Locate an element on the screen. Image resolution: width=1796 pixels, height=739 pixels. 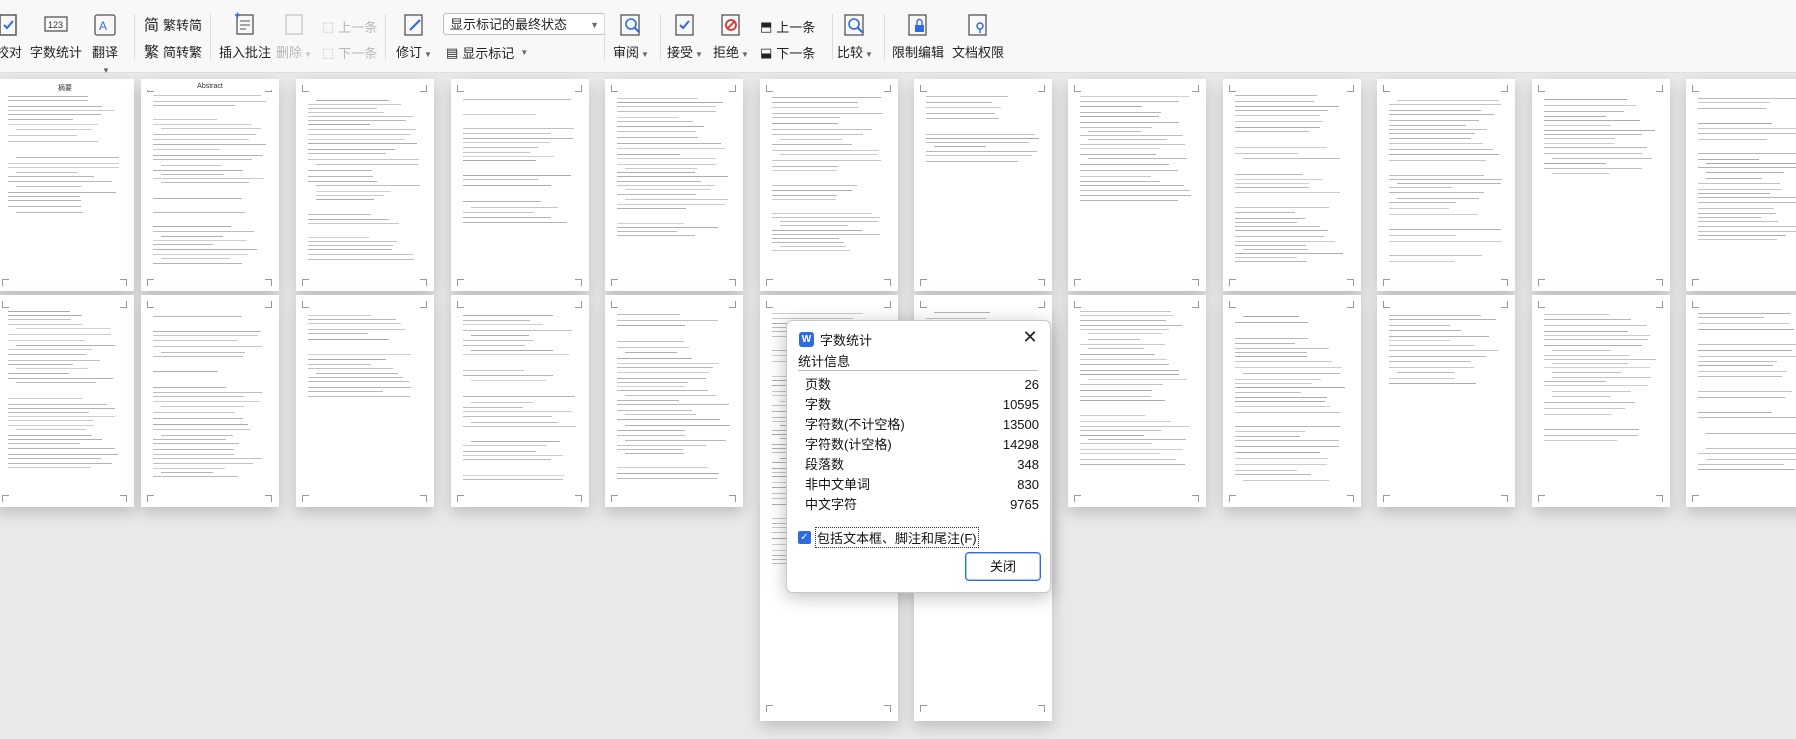
page-thumbnail: 摘要 is located at coordinates (67, 185).